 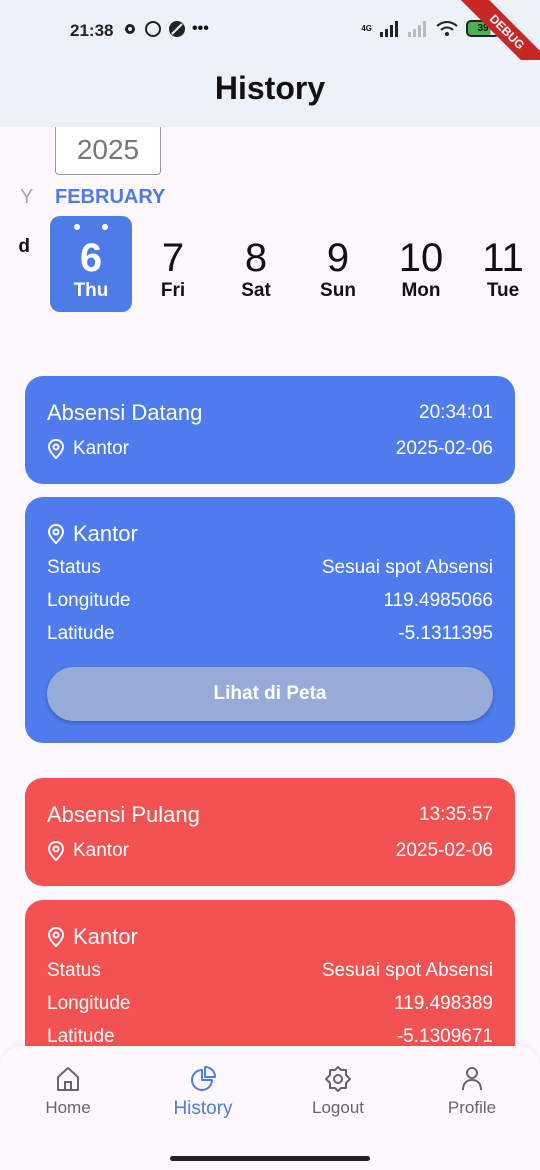 I want to click on date-weekday: Sat, so click(x=256, y=290).